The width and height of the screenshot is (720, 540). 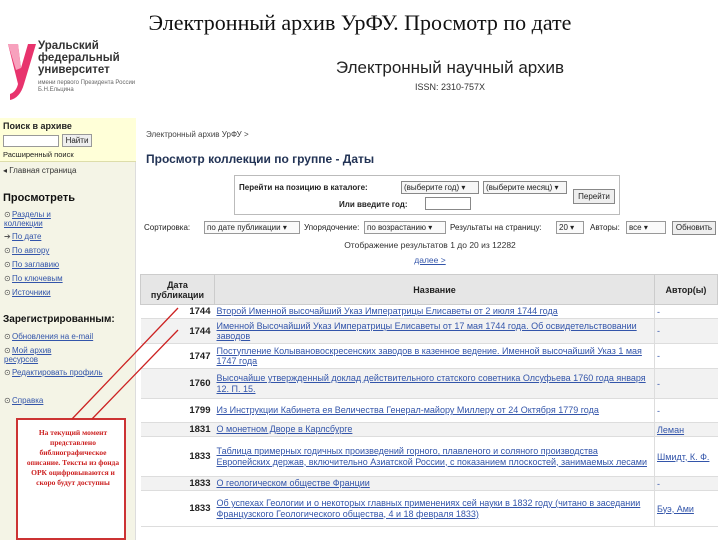 I want to click on sidebar-item-collections: ⊙Разделы и коллекции, so click(x=44, y=219).